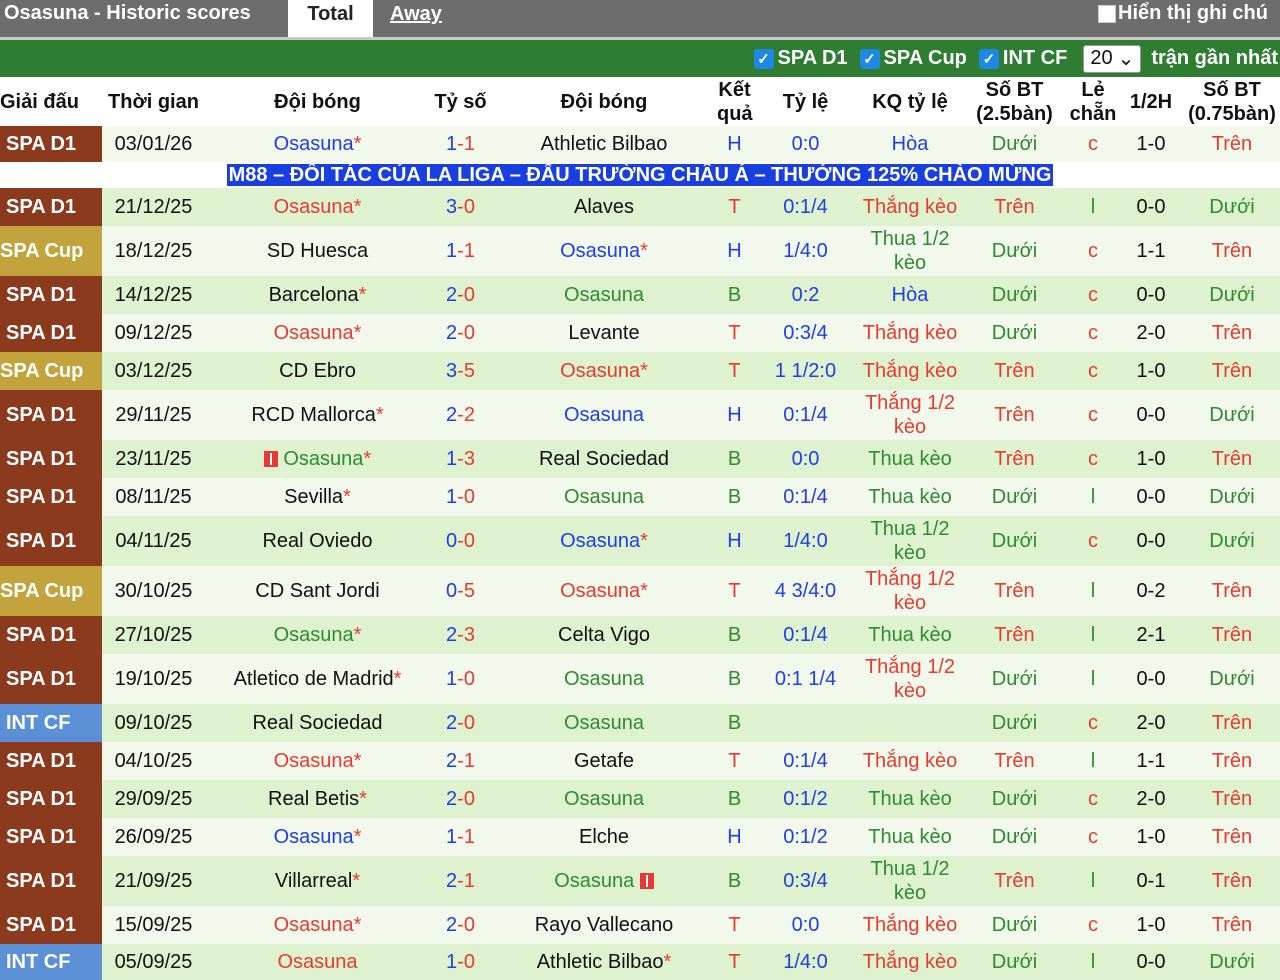  Describe the element at coordinates (317, 679) in the screenshot. I see `home-team: Atletico de Madrid*` at that location.